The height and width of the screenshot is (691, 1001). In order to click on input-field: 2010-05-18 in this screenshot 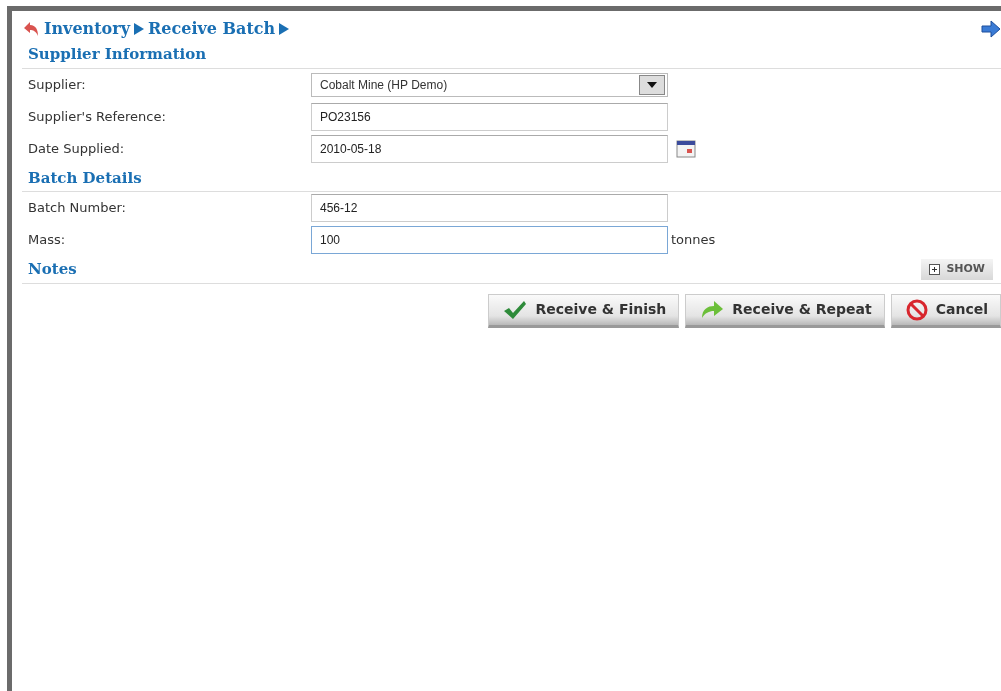, I will do `click(489, 148)`.